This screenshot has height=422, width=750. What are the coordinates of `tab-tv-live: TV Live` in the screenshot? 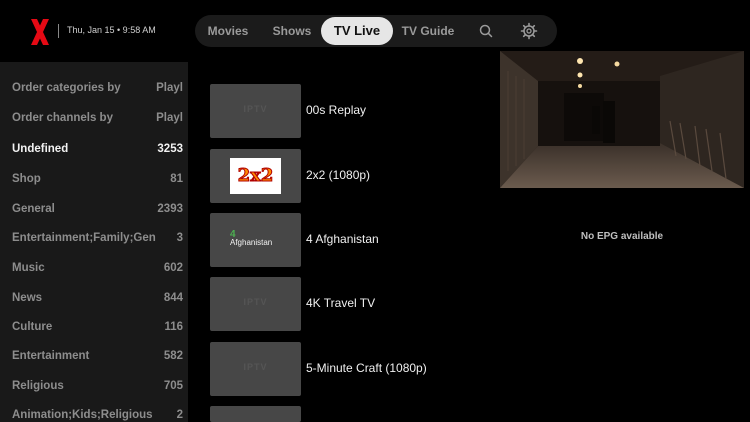 It's located at (357, 31).